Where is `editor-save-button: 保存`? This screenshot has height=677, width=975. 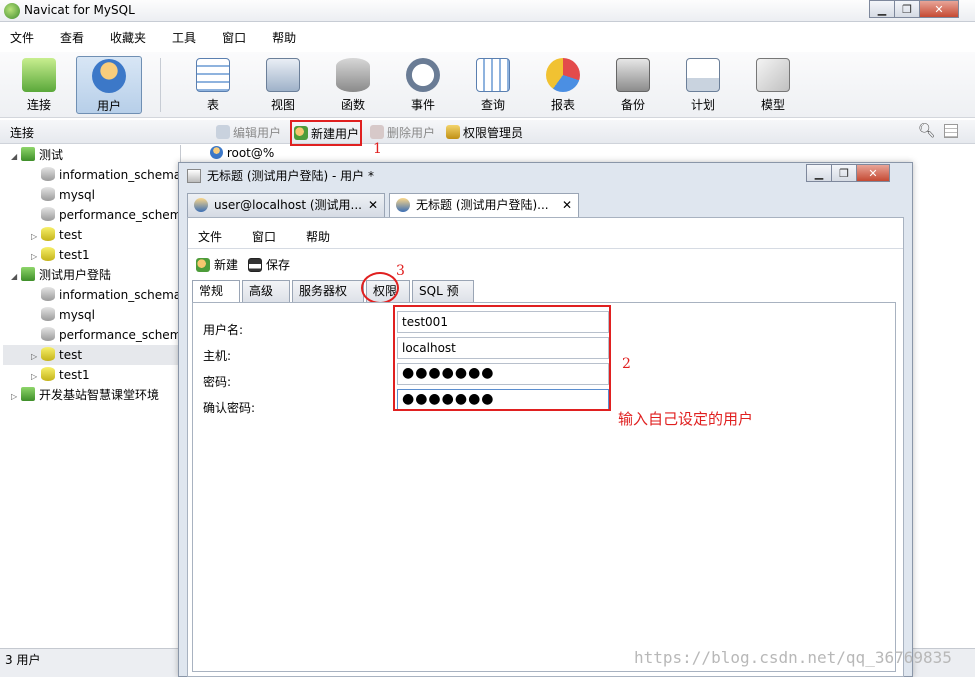
editor-save-button: 保存 is located at coordinates (269, 264).